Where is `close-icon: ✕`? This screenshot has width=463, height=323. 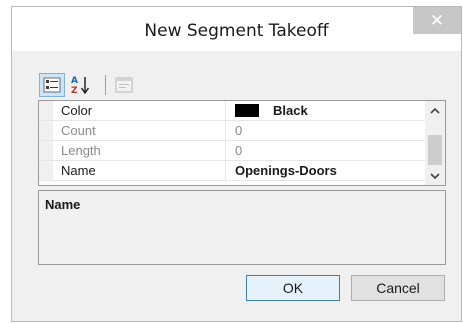 close-icon: ✕ is located at coordinates (437, 20).